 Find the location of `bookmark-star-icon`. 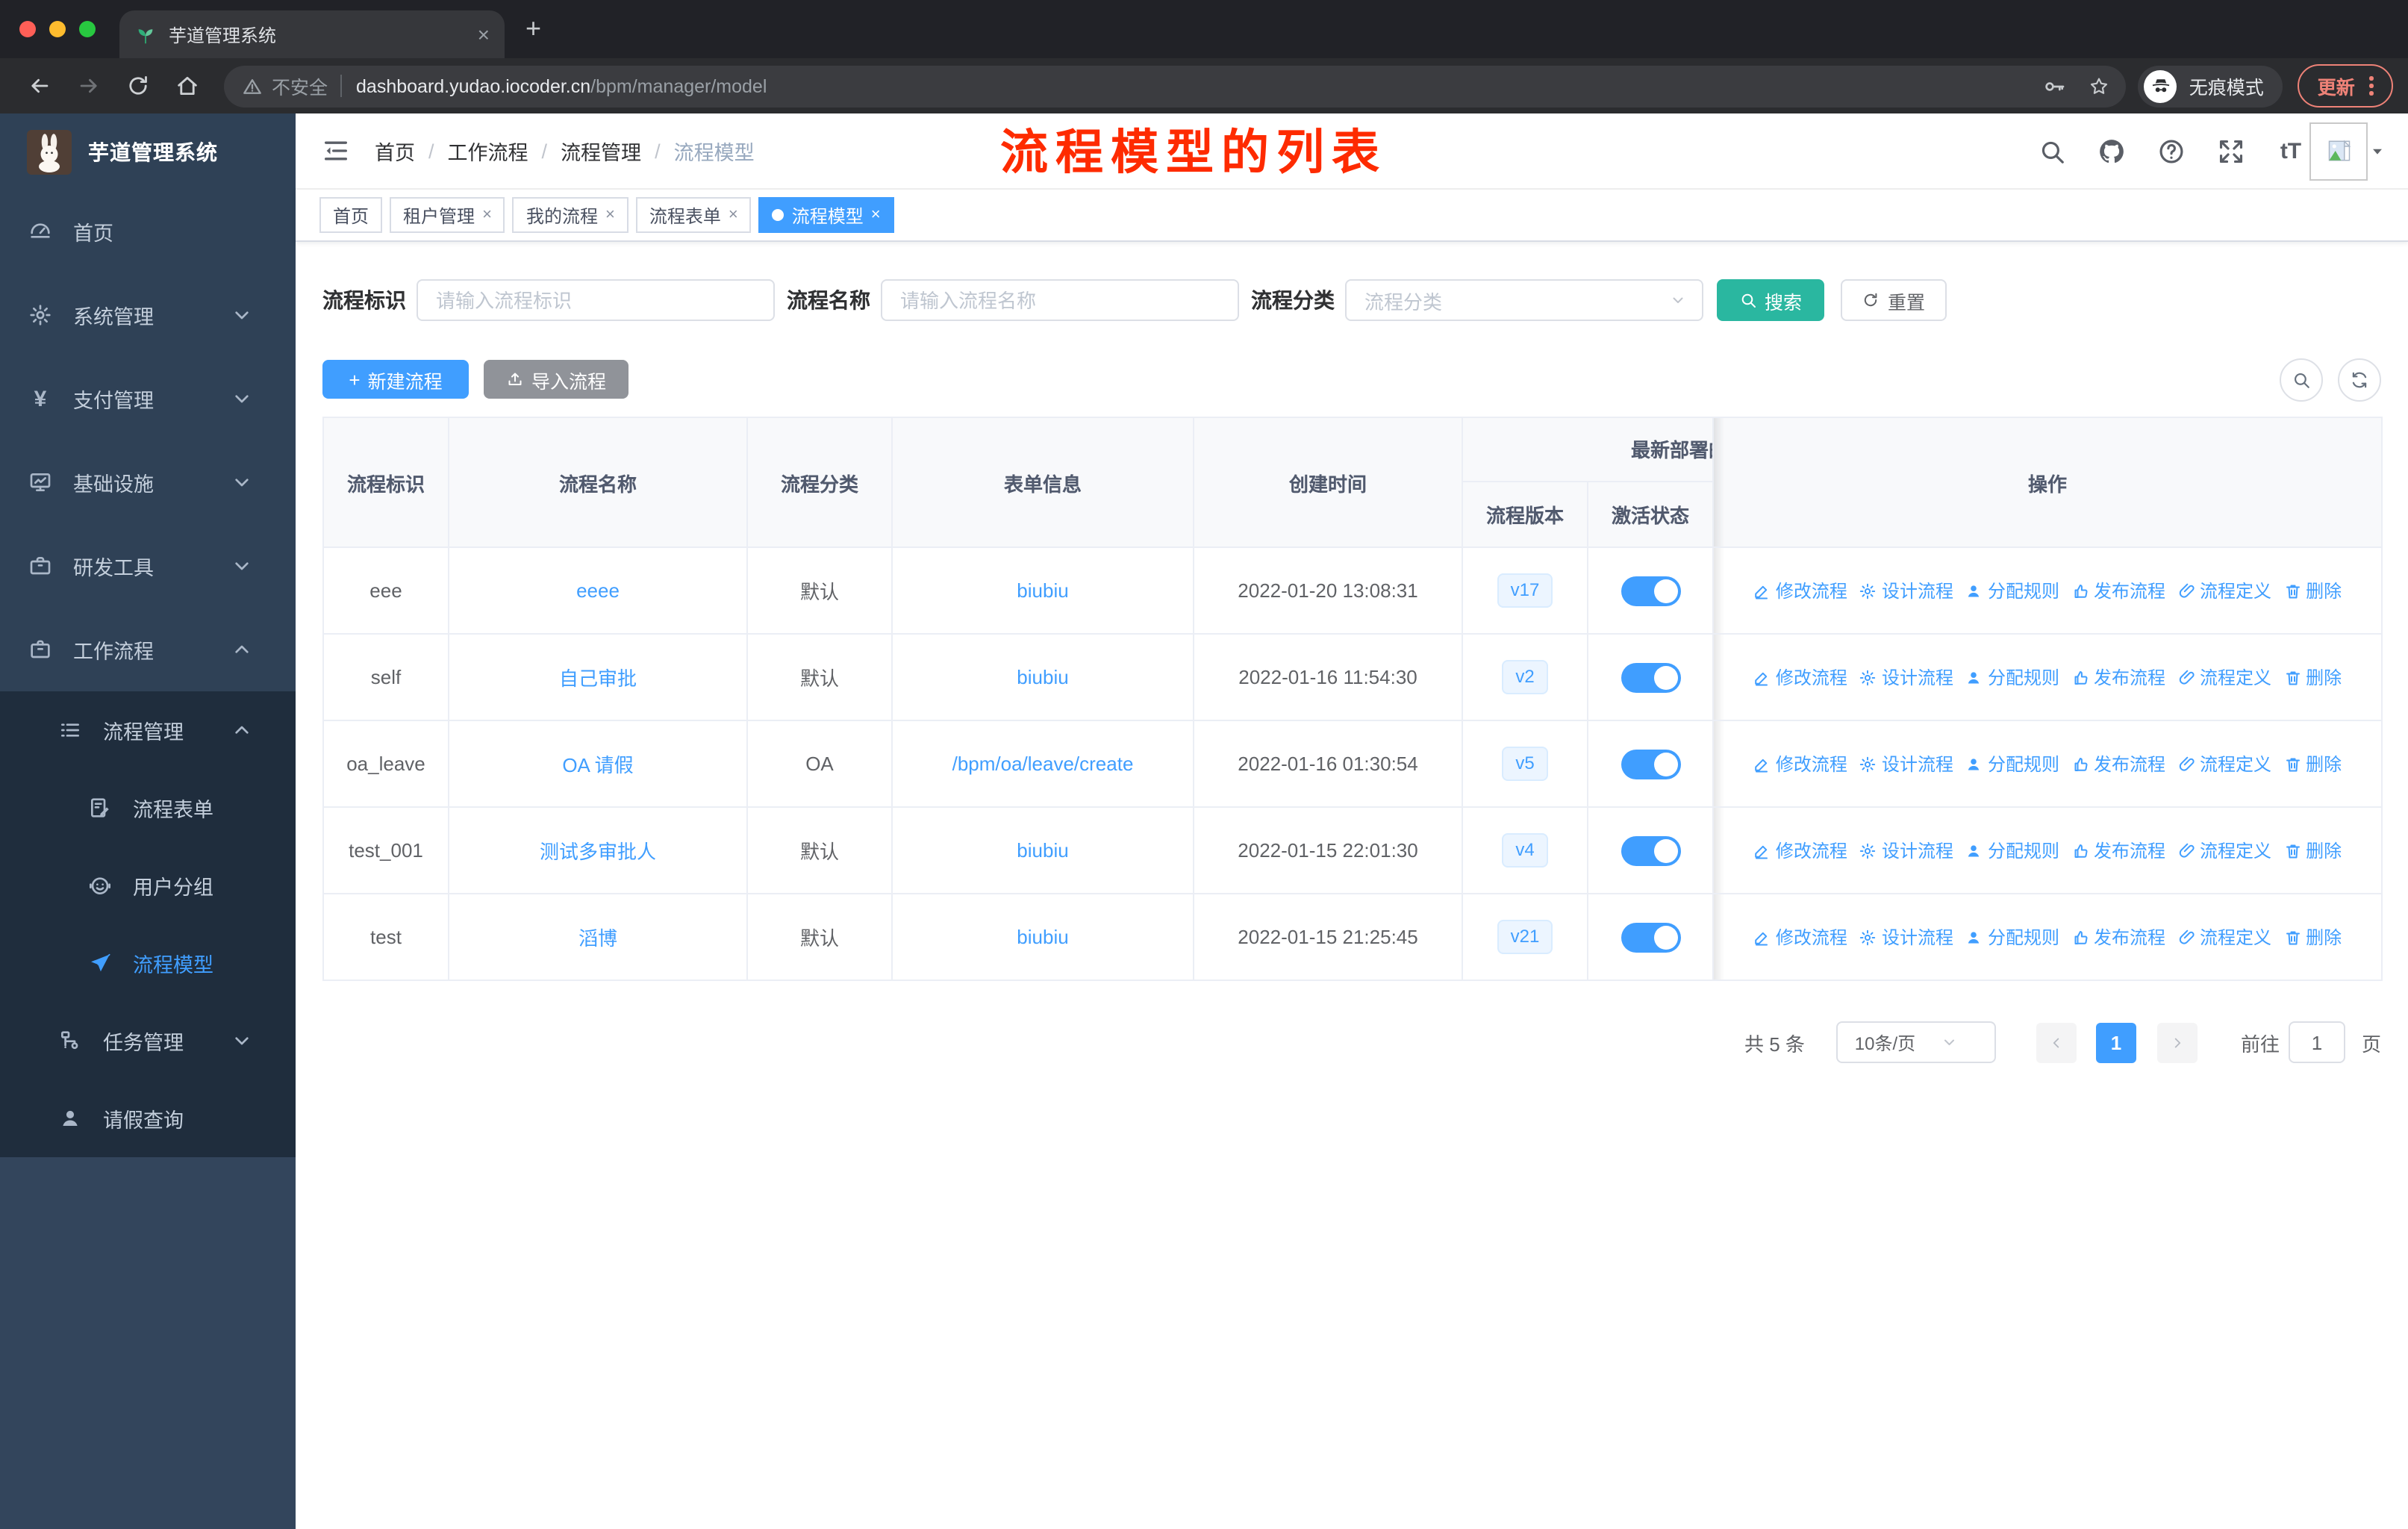

bookmark-star-icon is located at coordinates (2100, 86).